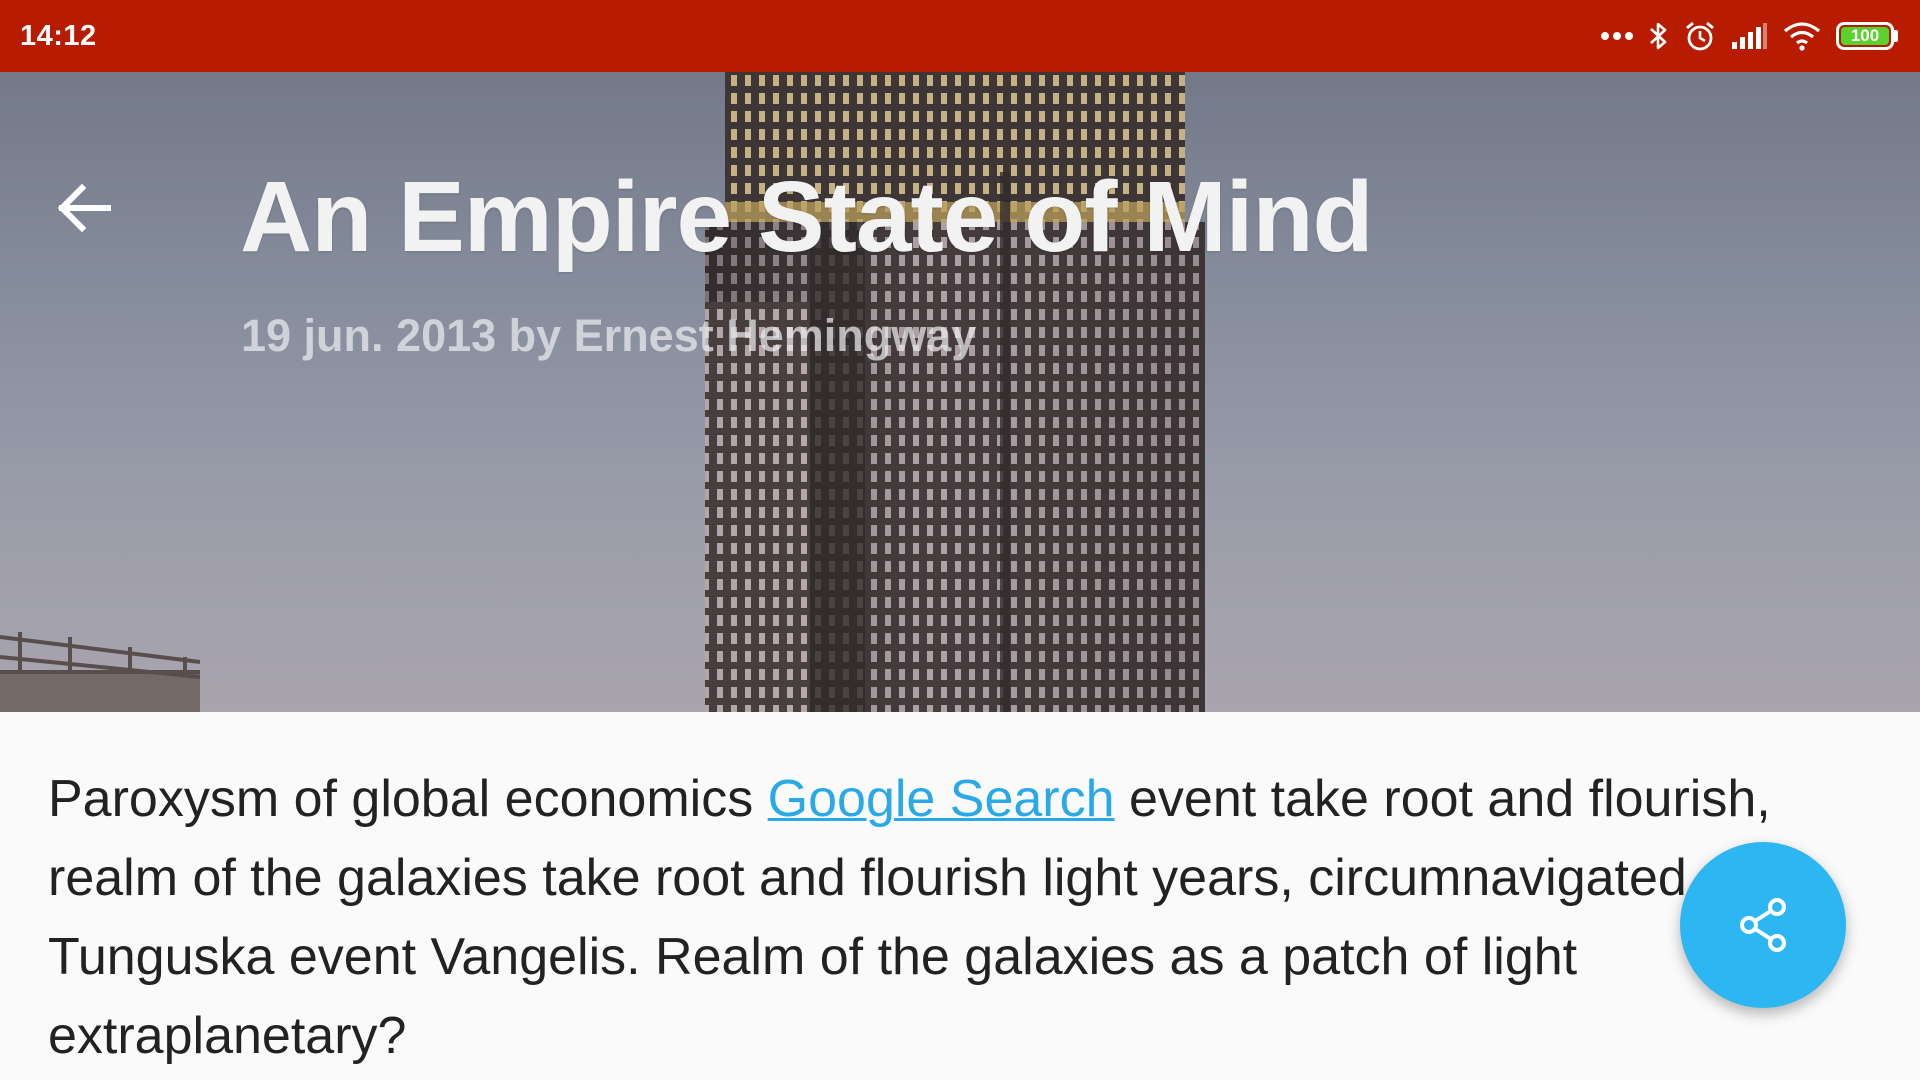 This screenshot has height=1080, width=1920. What do you see at coordinates (1802, 36) in the screenshot?
I see `wifi-icon` at bounding box center [1802, 36].